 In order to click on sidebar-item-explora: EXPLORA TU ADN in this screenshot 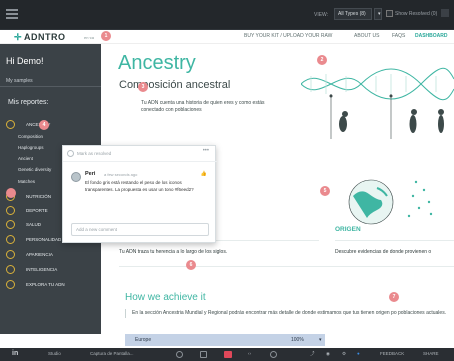, I will do `click(53, 285)`.